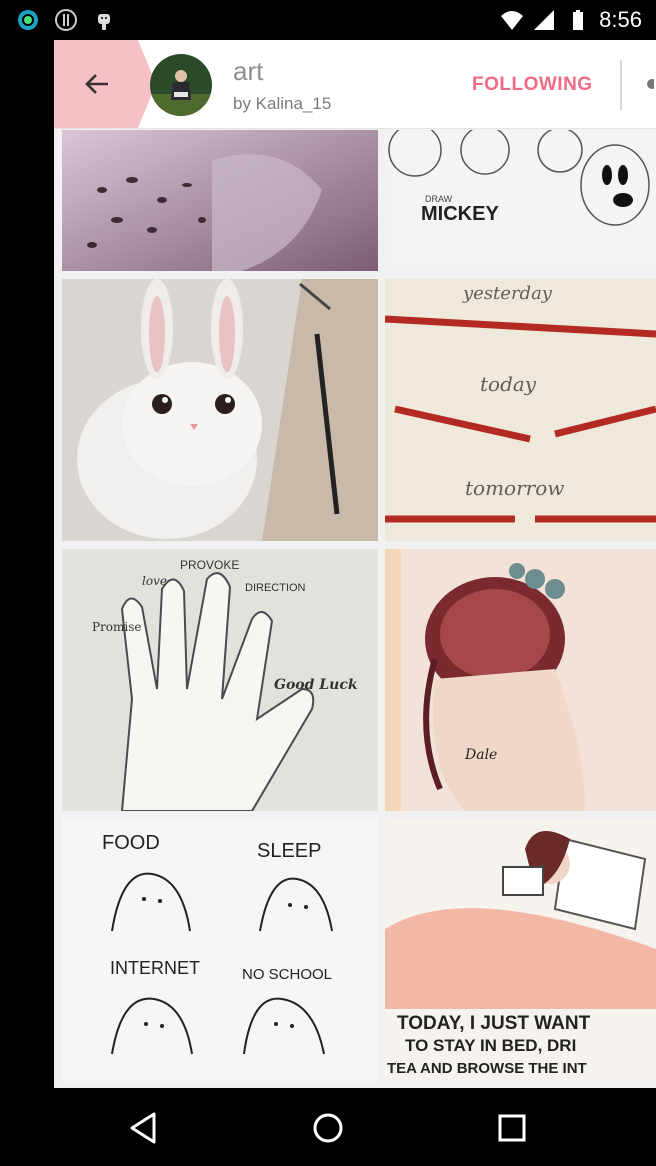  What do you see at coordinates (647, 84) in the screenshot?
I see `more-options-icon` at bounding box center [647, 84].